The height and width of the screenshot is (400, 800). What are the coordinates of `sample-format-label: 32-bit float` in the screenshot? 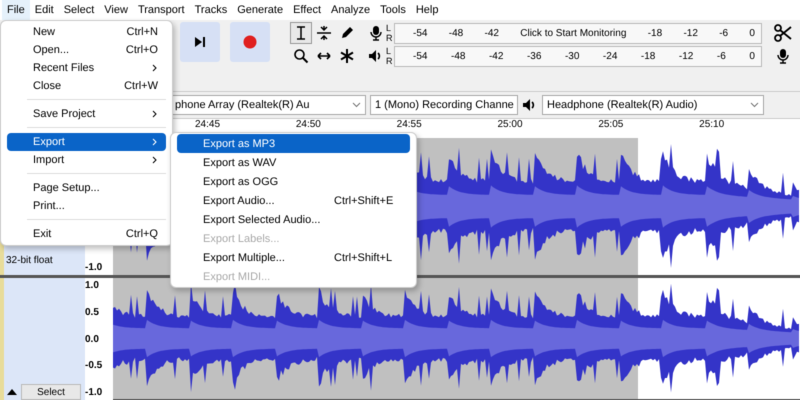 It's located at (29, 260).